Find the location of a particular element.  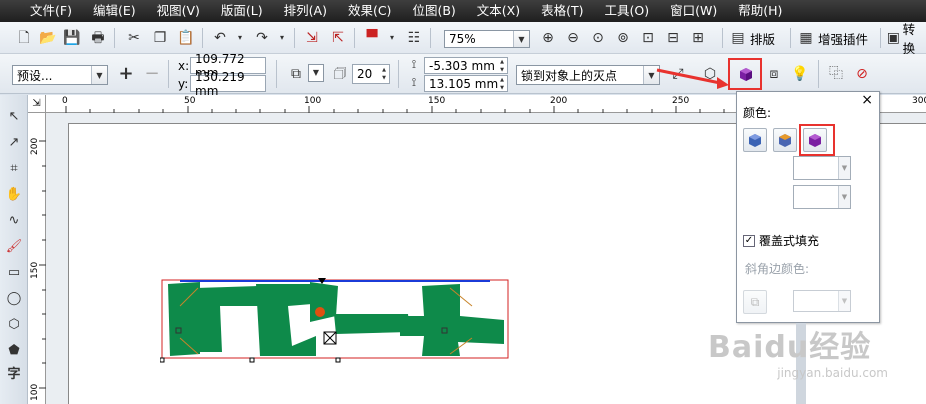

vertical-ruler: 200 150 100 is located at coordinates (37, 258).